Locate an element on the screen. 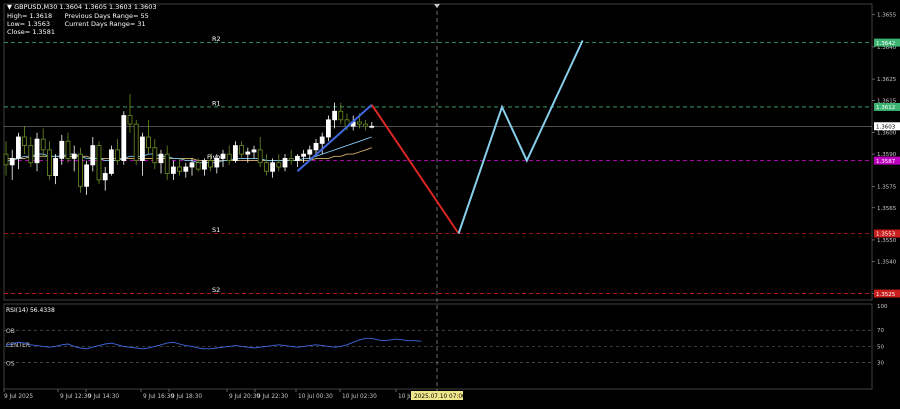 The width and height of the screenshot is (900, 409). time-axis-label: 9 Jul 14:30 is located at coordinates (103, 397).